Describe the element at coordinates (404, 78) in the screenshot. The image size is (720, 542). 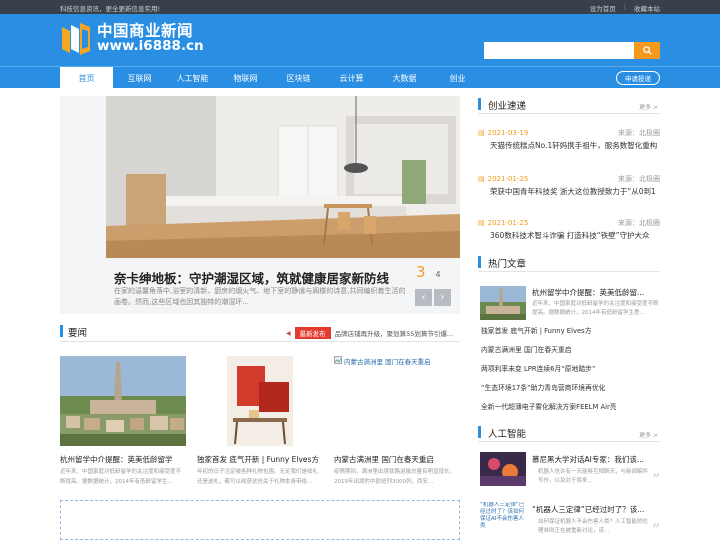
I see `nav-item-6: 大数据` at that location.